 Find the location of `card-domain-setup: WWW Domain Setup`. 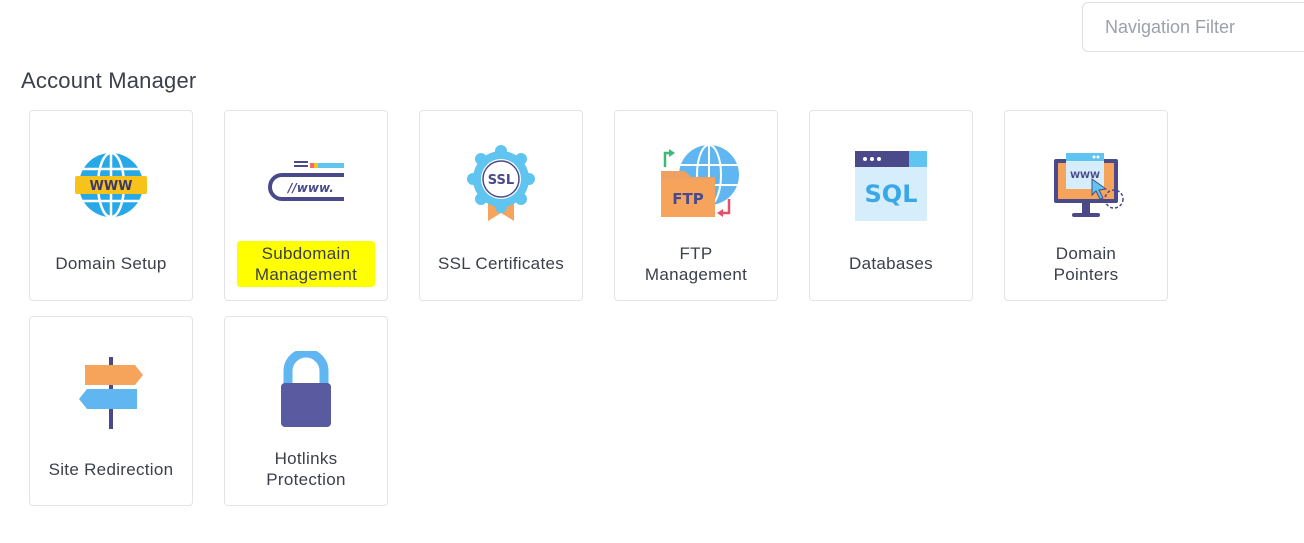

card-domain-setup: WWW Domain Setup is located at coordinates (111, 205).